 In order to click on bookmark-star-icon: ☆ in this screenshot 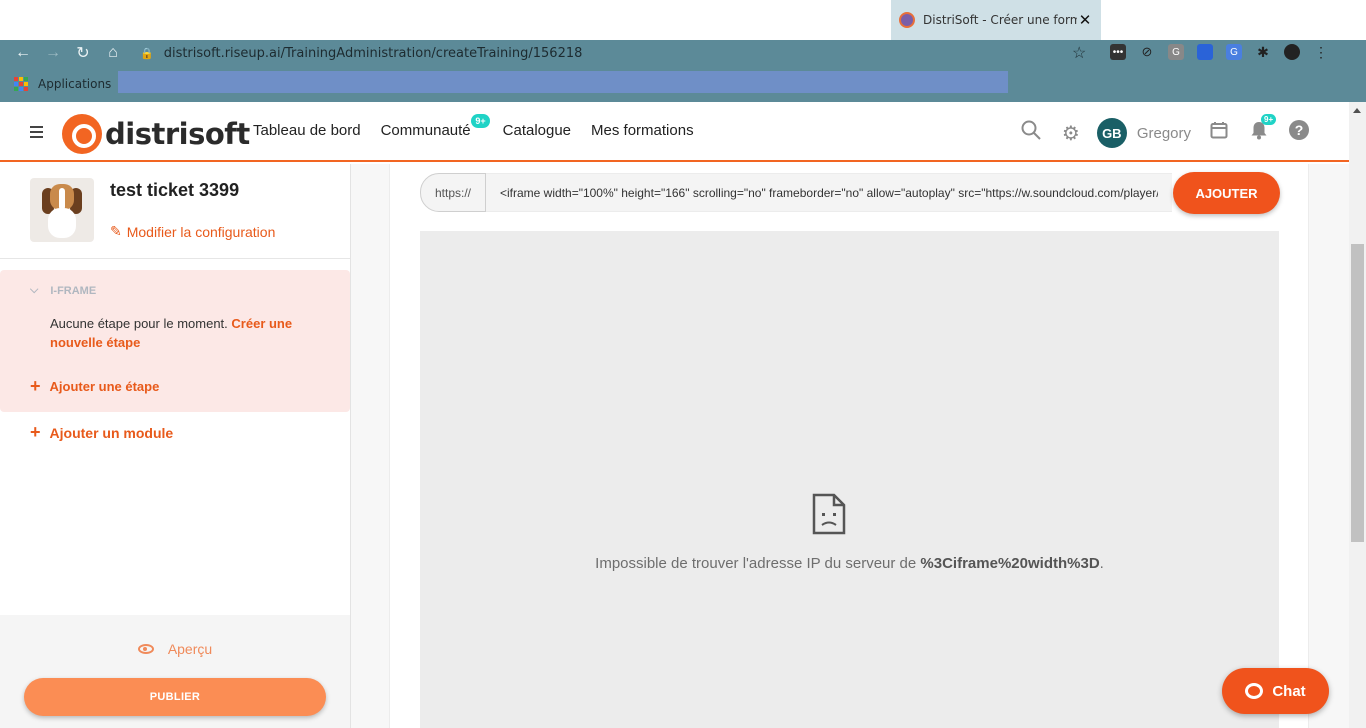, I will do `click(1079, 53)`.